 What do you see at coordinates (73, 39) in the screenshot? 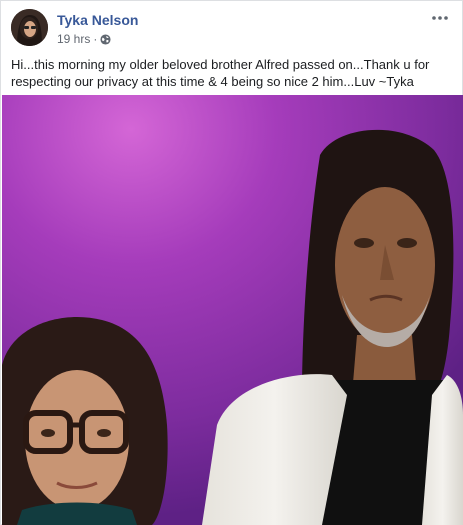
I see `post-timestamp: 19 hrs` at bounding box center [73, 39].